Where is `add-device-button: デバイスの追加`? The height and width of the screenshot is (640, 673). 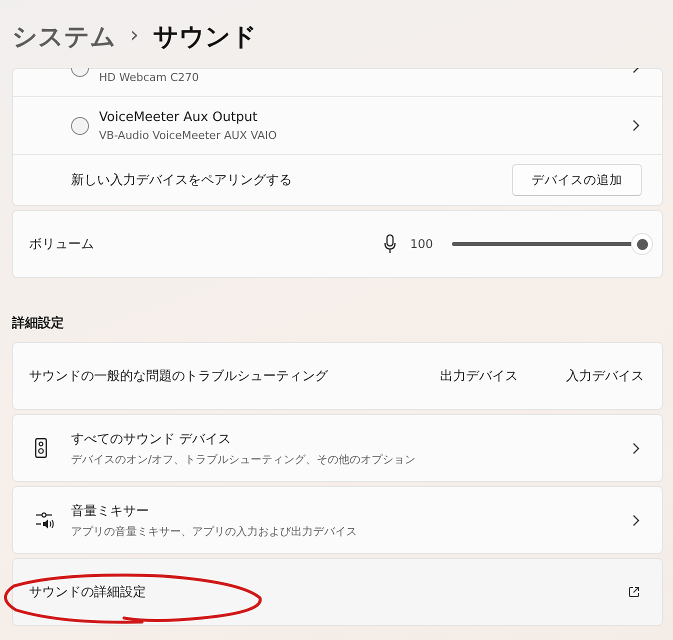
add-device-button: デバイスの追加 is located at coordinates (577, 180).